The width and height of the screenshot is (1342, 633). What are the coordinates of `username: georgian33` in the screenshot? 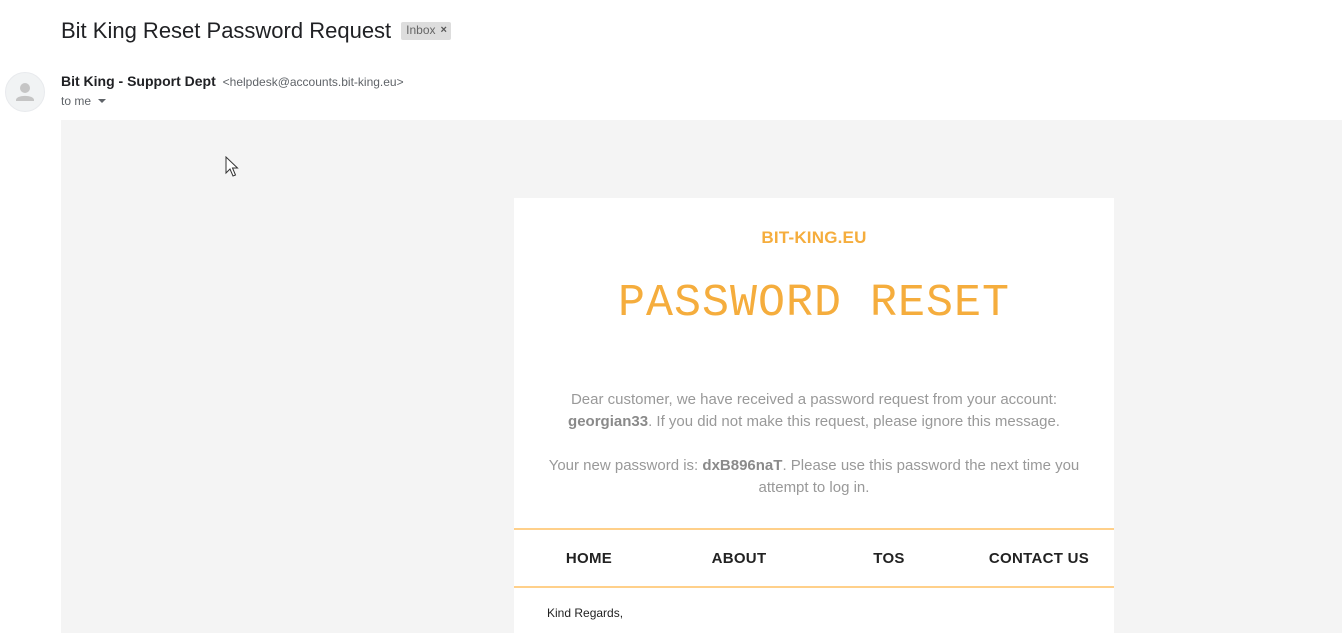 It's located at (608, 421).